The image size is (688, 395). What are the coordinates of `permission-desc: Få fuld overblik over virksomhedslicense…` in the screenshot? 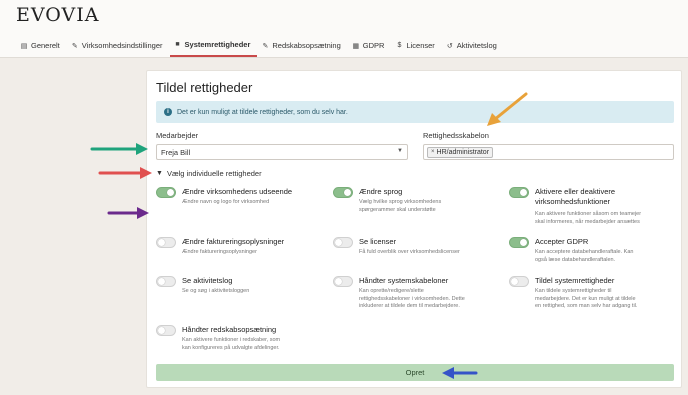 It's located at (409, 252).